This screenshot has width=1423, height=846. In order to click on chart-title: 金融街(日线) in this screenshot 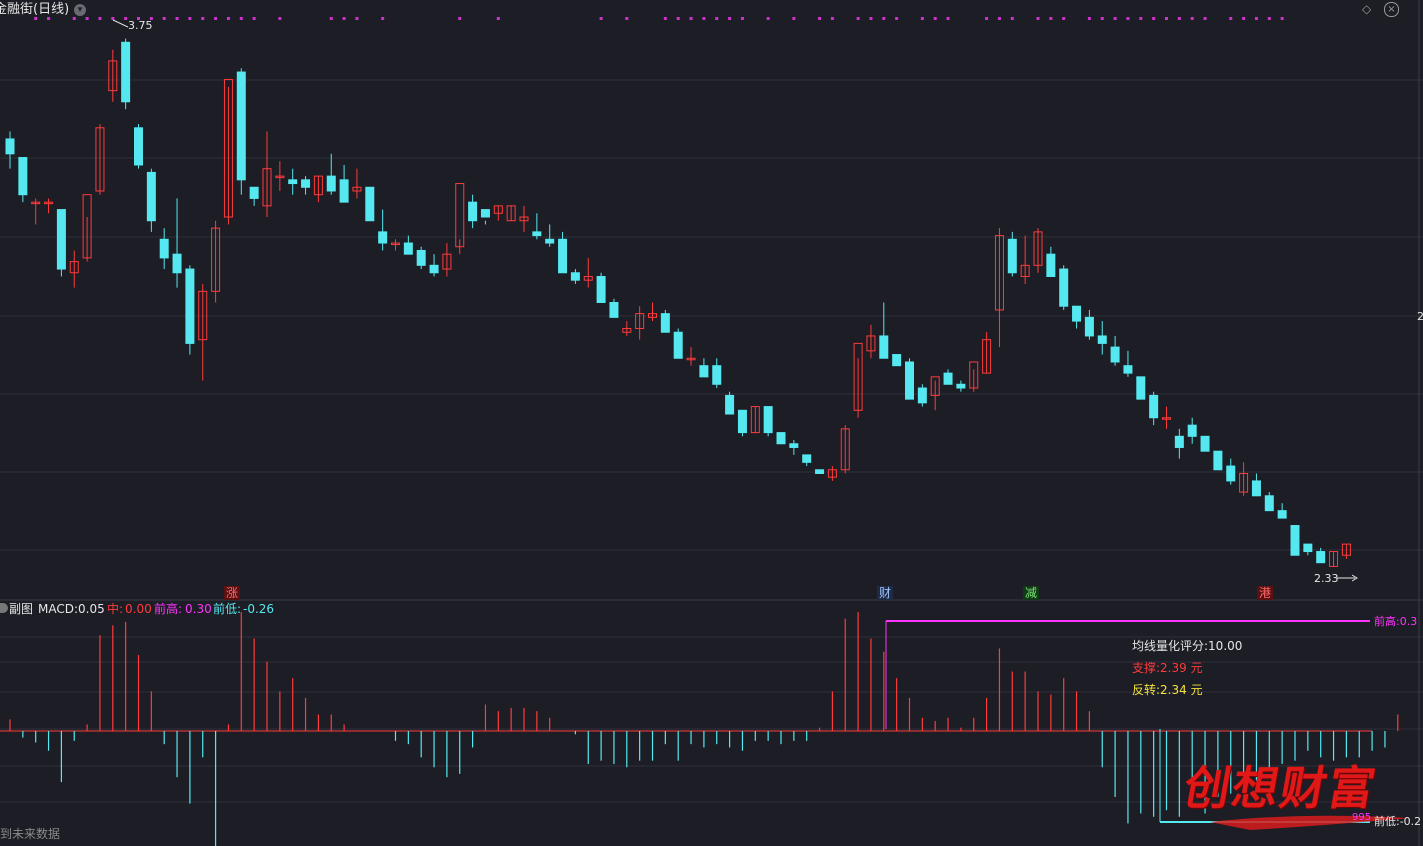, I will do `click(35, 9)`.